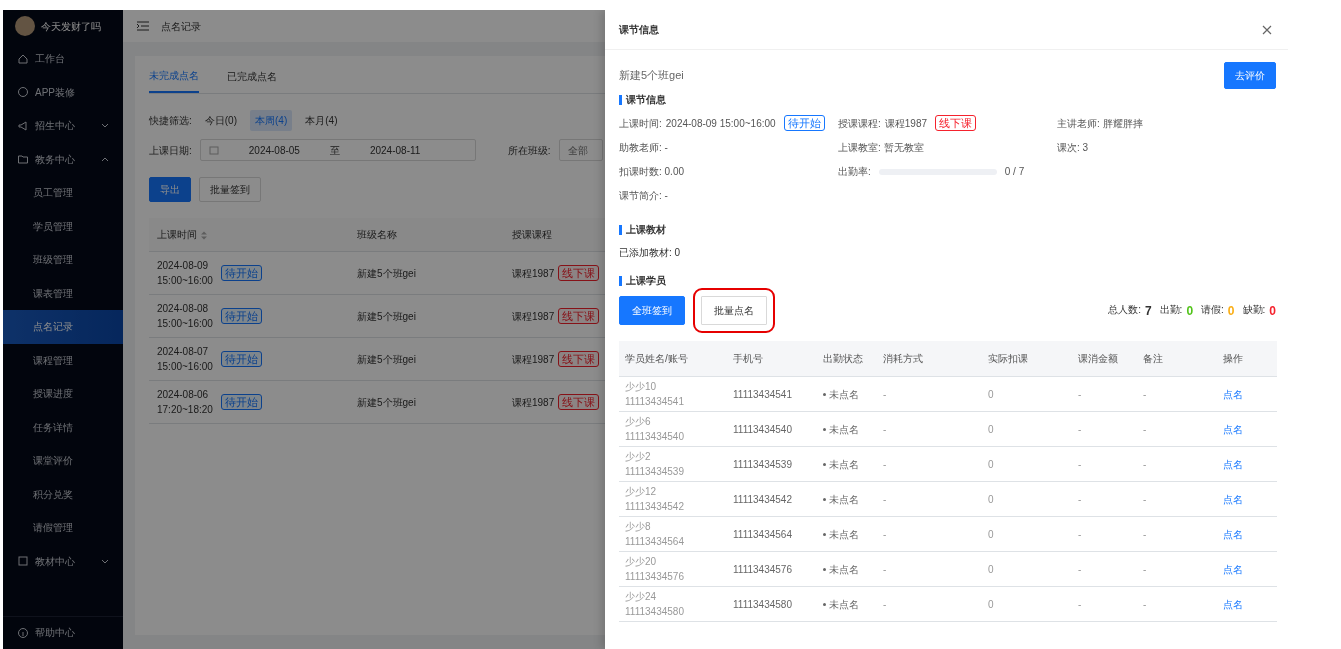 The height and width of the screenshot is (649, 1341). What do you see at coordinates (23, 58) in the screenshot?
I see `home-icon` at bounding box center [23, 58].